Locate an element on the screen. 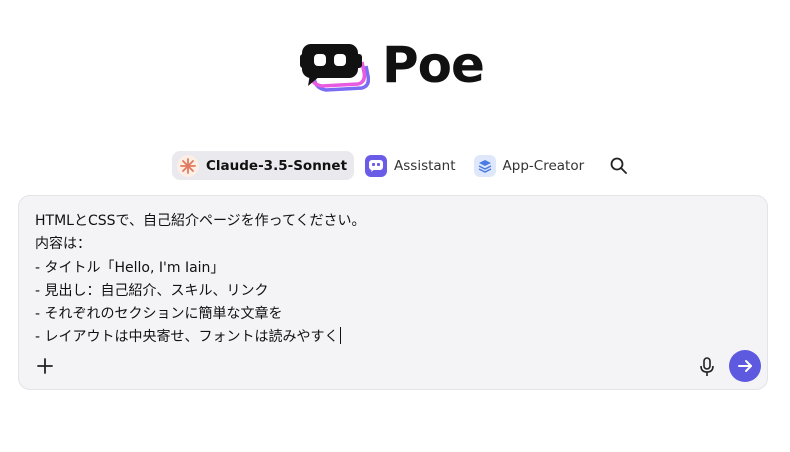  message-line: HTMLとCSSで、自己紹介ページを作ってください。 is located at coordinates (200, 221).